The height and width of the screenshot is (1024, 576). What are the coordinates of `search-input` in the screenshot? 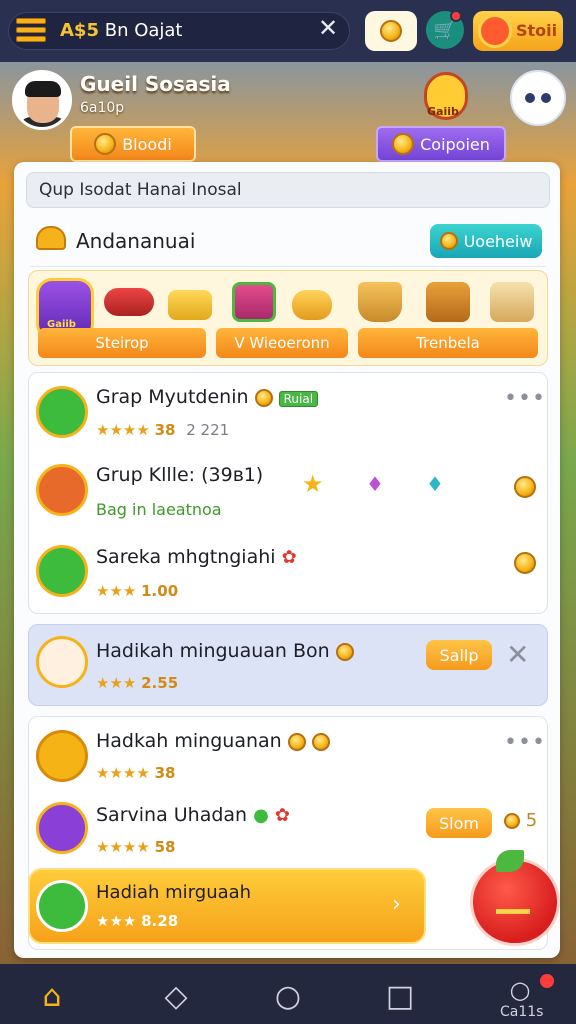 It's located at (288, 190).